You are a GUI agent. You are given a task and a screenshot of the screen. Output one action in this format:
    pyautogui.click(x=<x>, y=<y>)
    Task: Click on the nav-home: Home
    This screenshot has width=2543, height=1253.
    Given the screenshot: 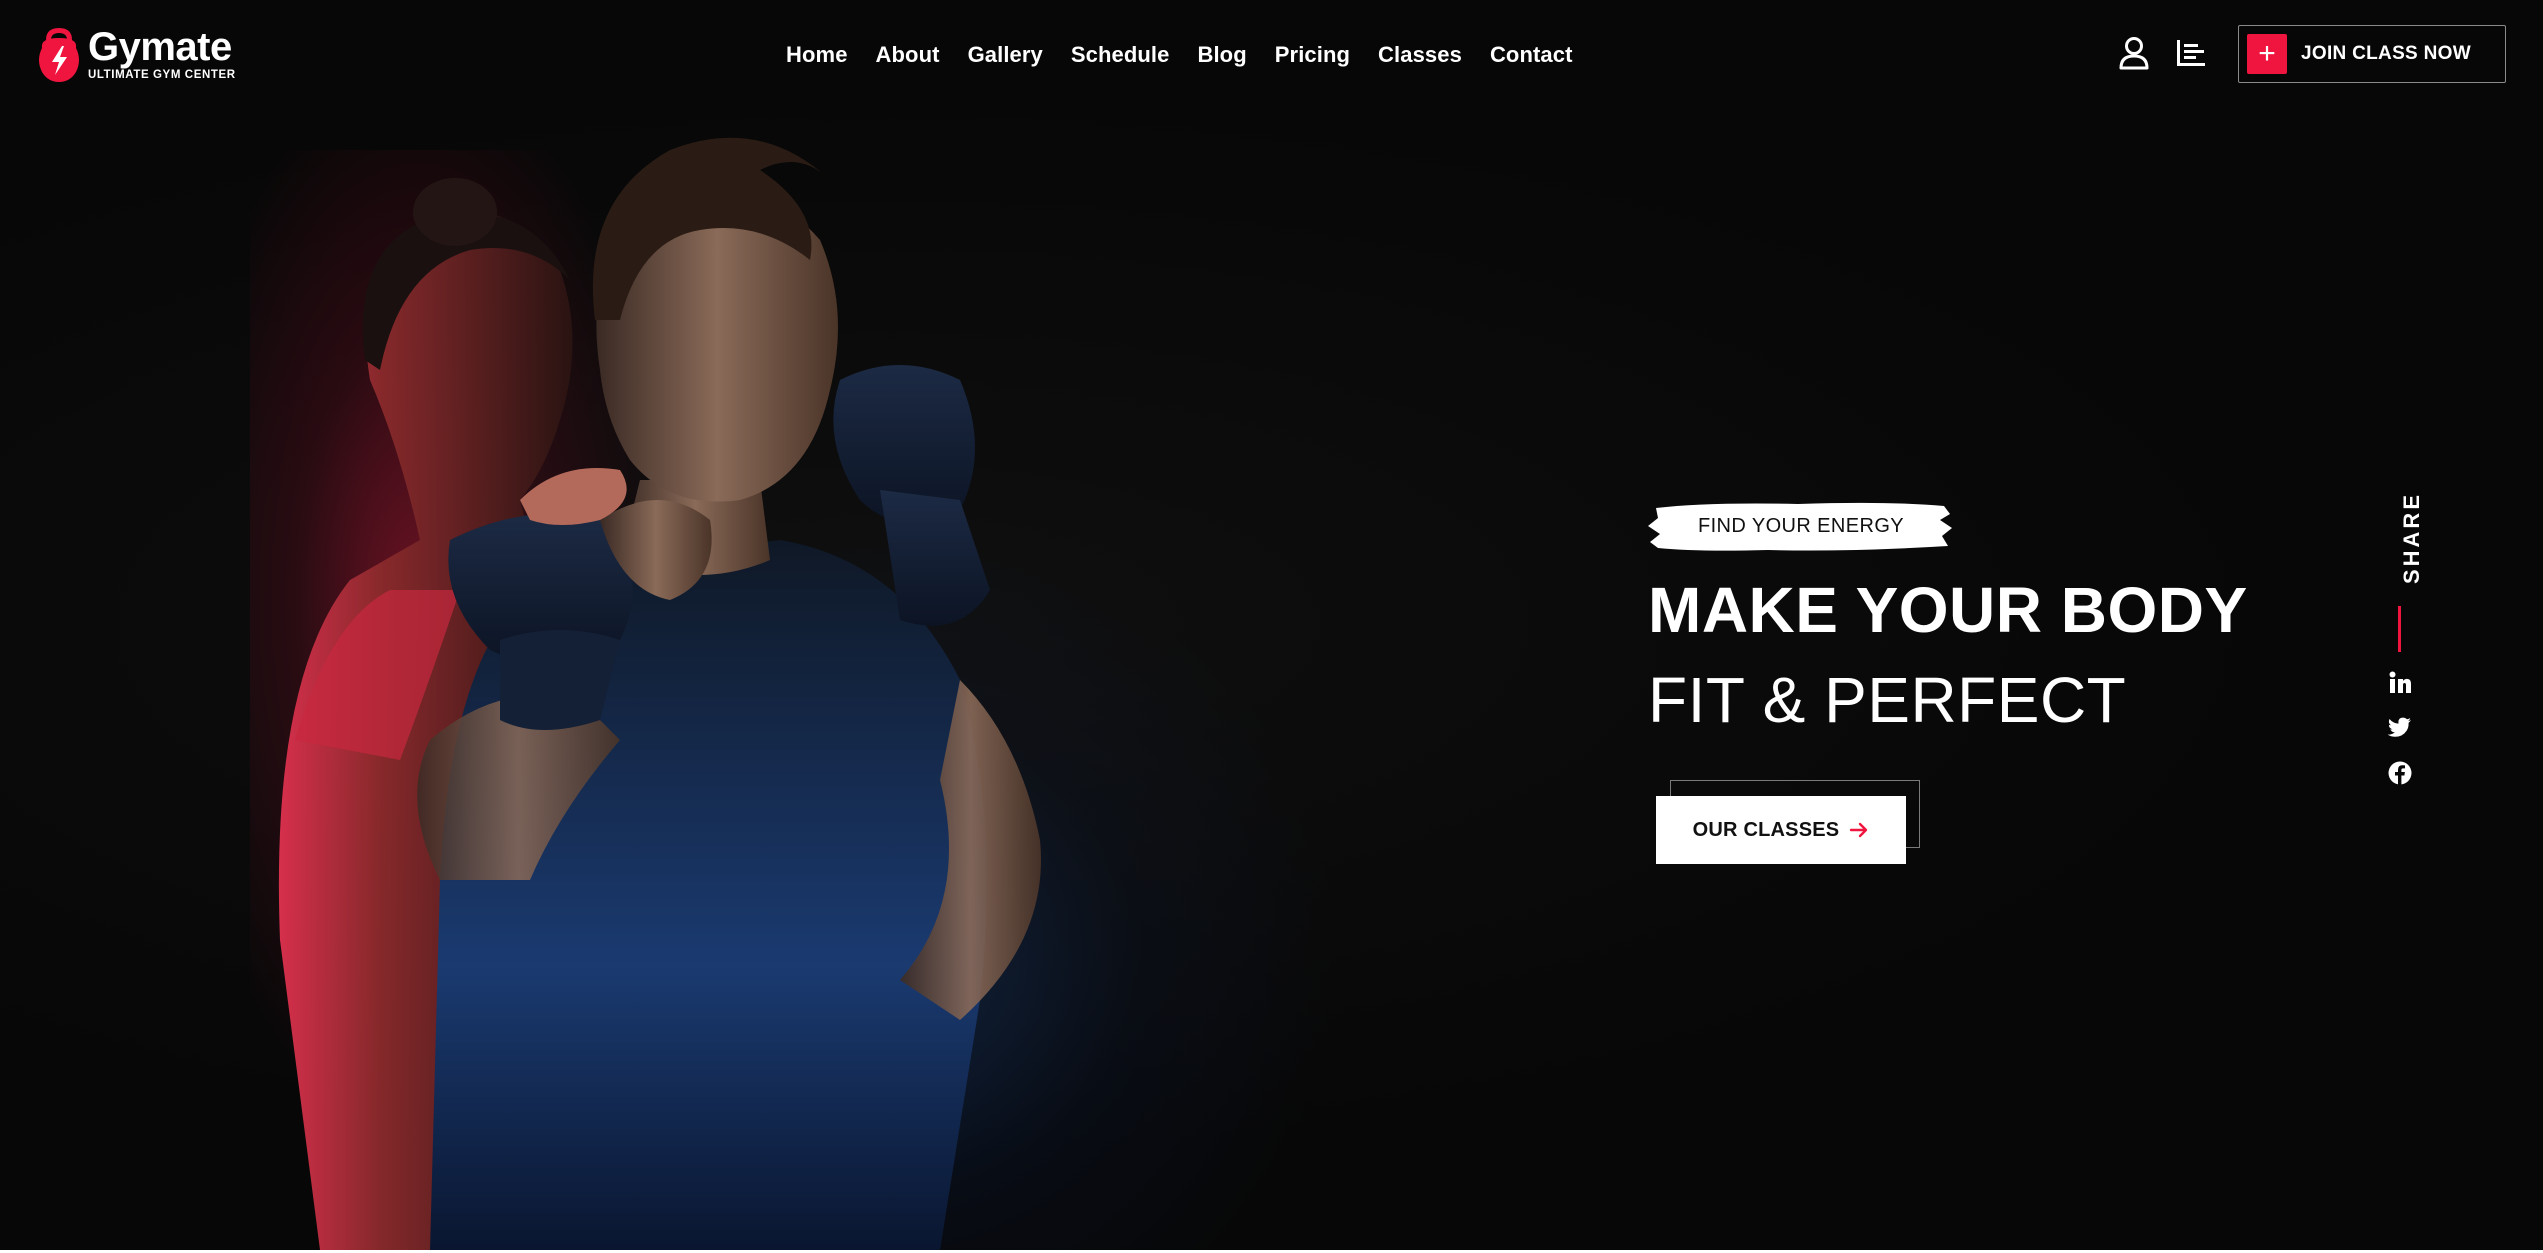 What is the action you would take?
    pyautogui.click(x=817, y=55)
    